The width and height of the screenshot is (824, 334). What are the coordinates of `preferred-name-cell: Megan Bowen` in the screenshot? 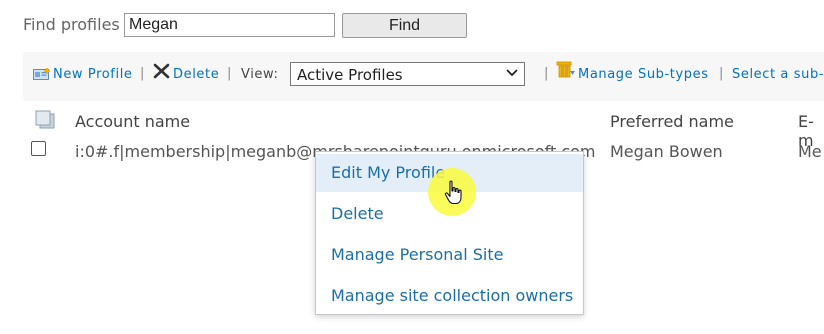 It's located at (666, 151).